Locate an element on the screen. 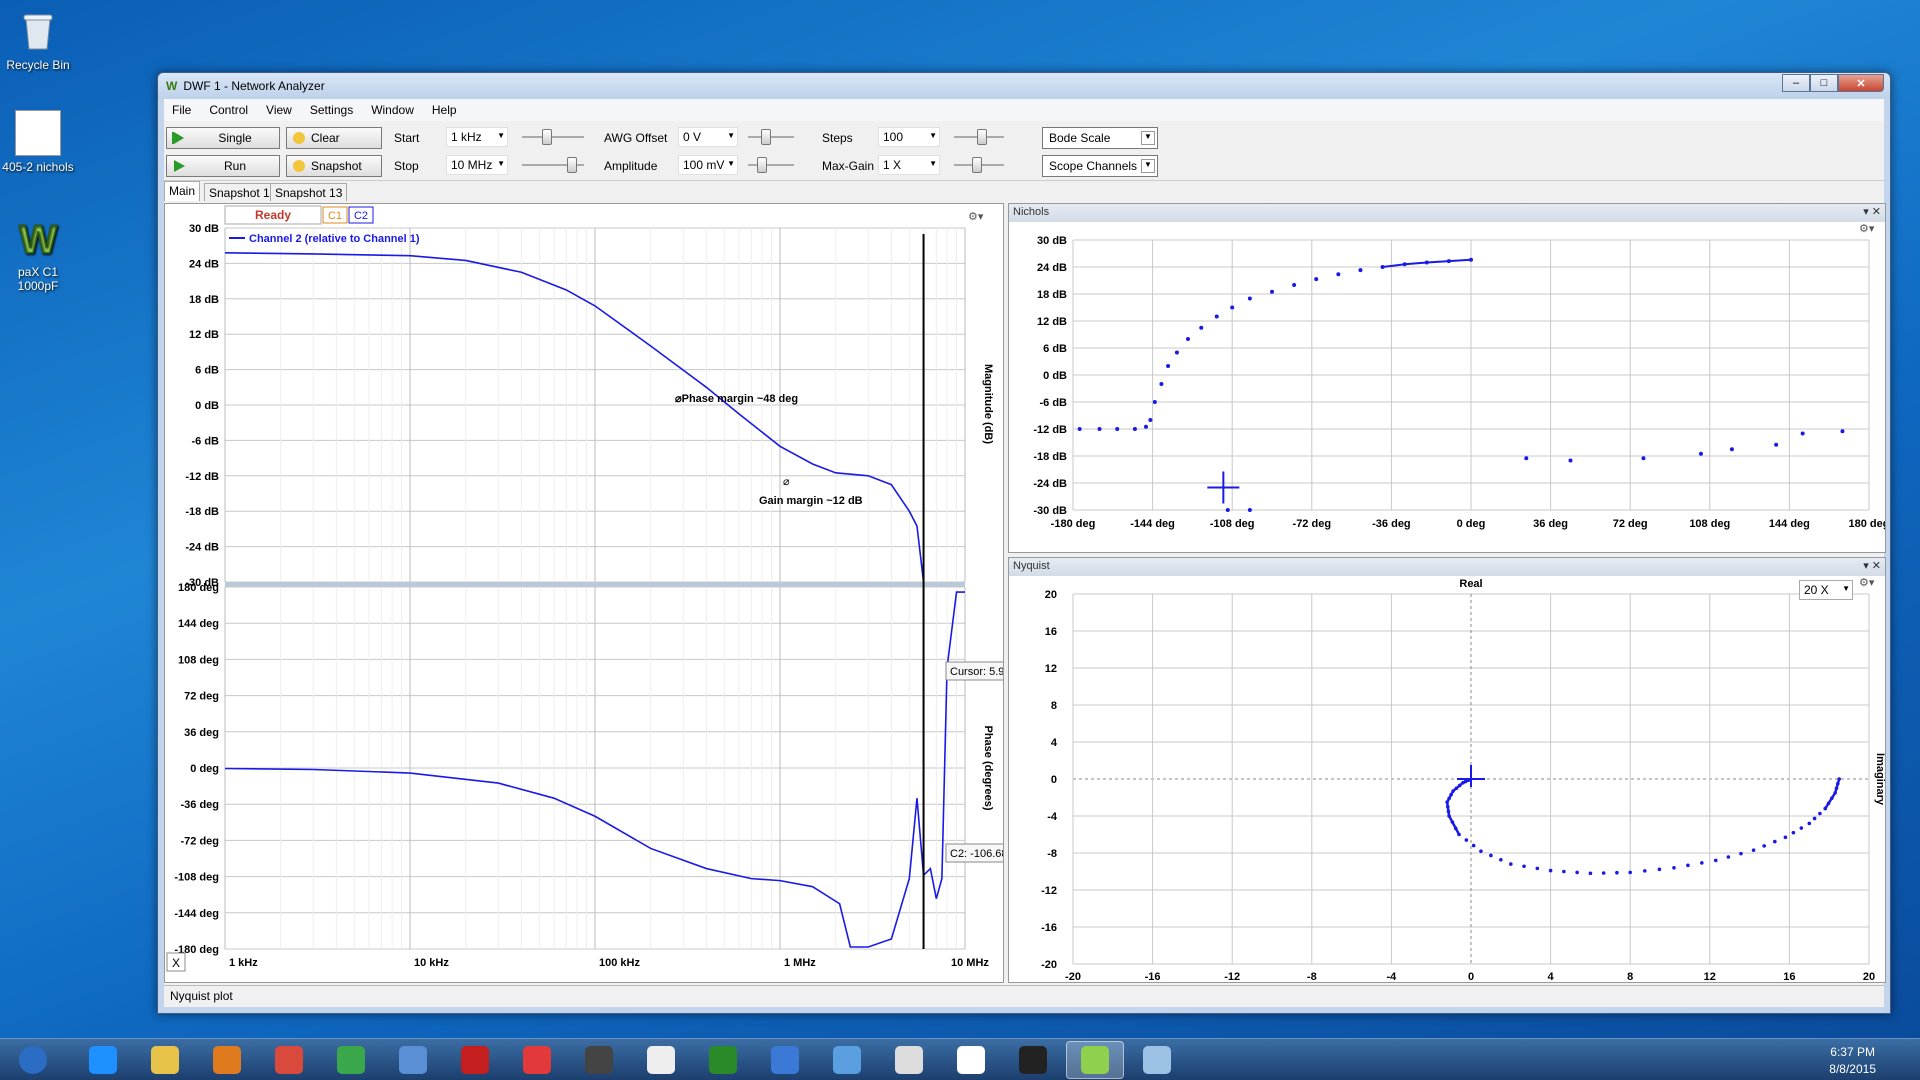  minimize-button: ‒ is located at coordinates (1796, 83).